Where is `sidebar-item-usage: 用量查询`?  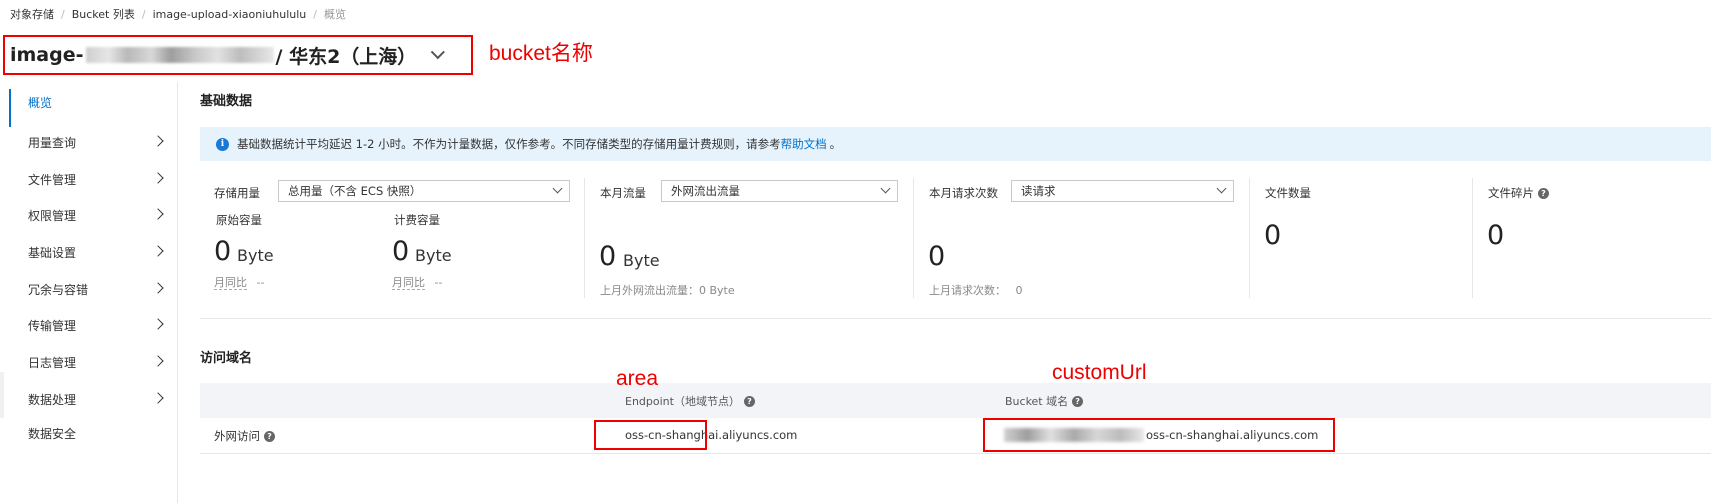 sidebar-item-usage: 用量查询 is located at coordinates (89, 142).